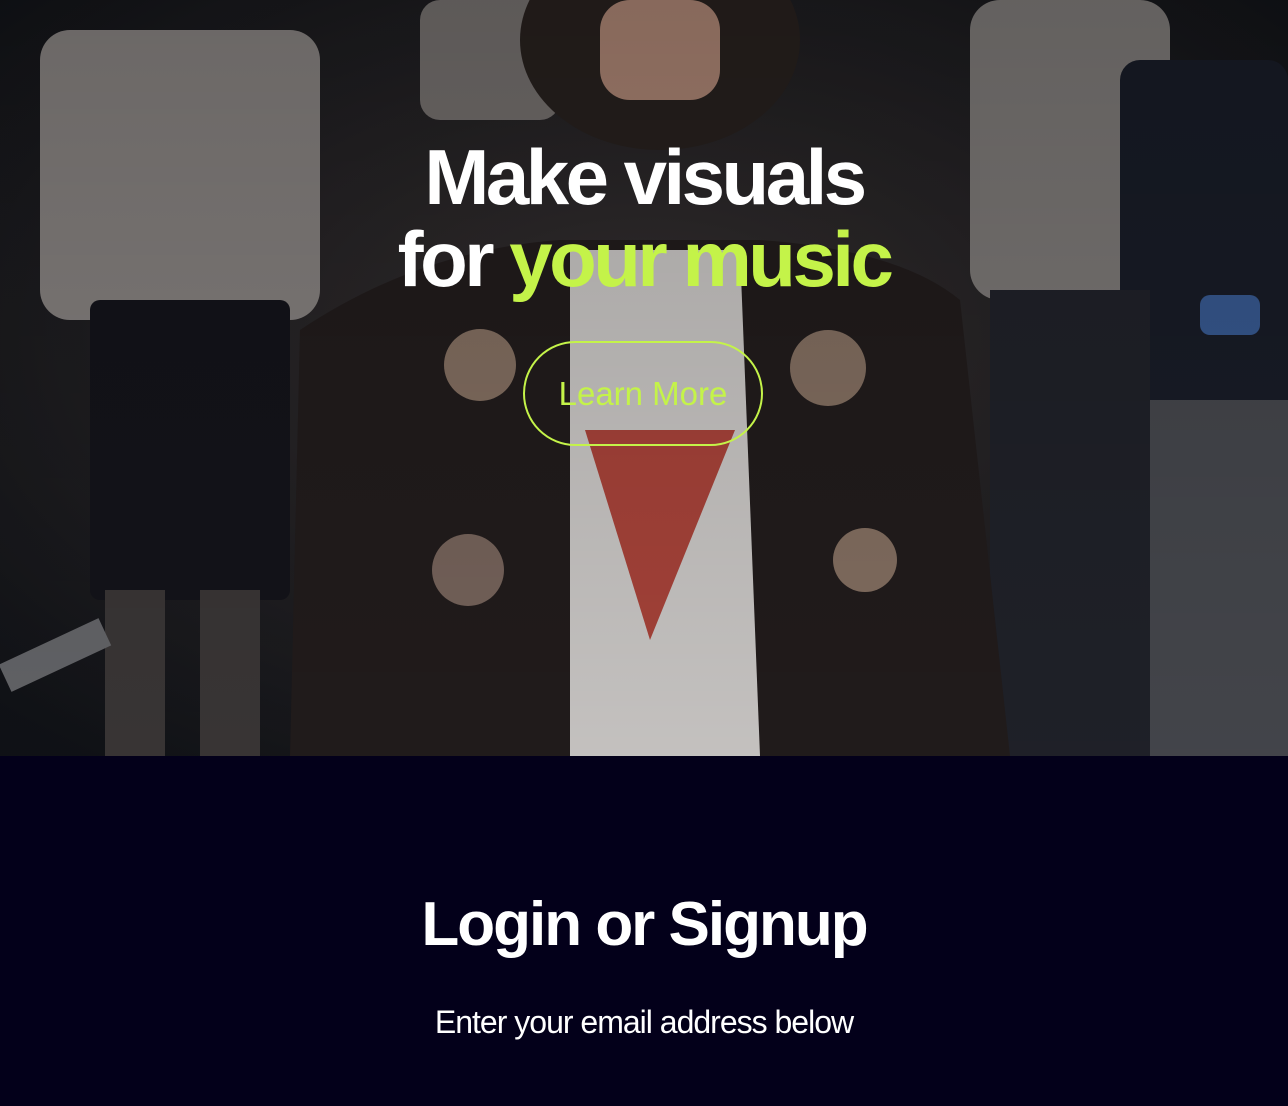 The height and width of the screenshot is (1106, 1288). I want to click on hero-headline: Make visuals for your music, so click(644, 218).